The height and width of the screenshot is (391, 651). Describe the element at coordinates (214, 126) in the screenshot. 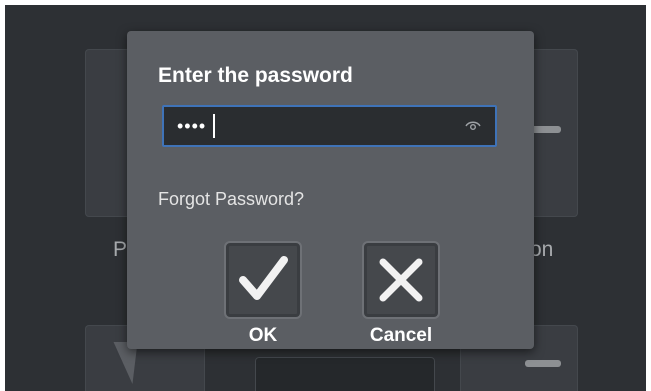

I see `text-caret` at that location.